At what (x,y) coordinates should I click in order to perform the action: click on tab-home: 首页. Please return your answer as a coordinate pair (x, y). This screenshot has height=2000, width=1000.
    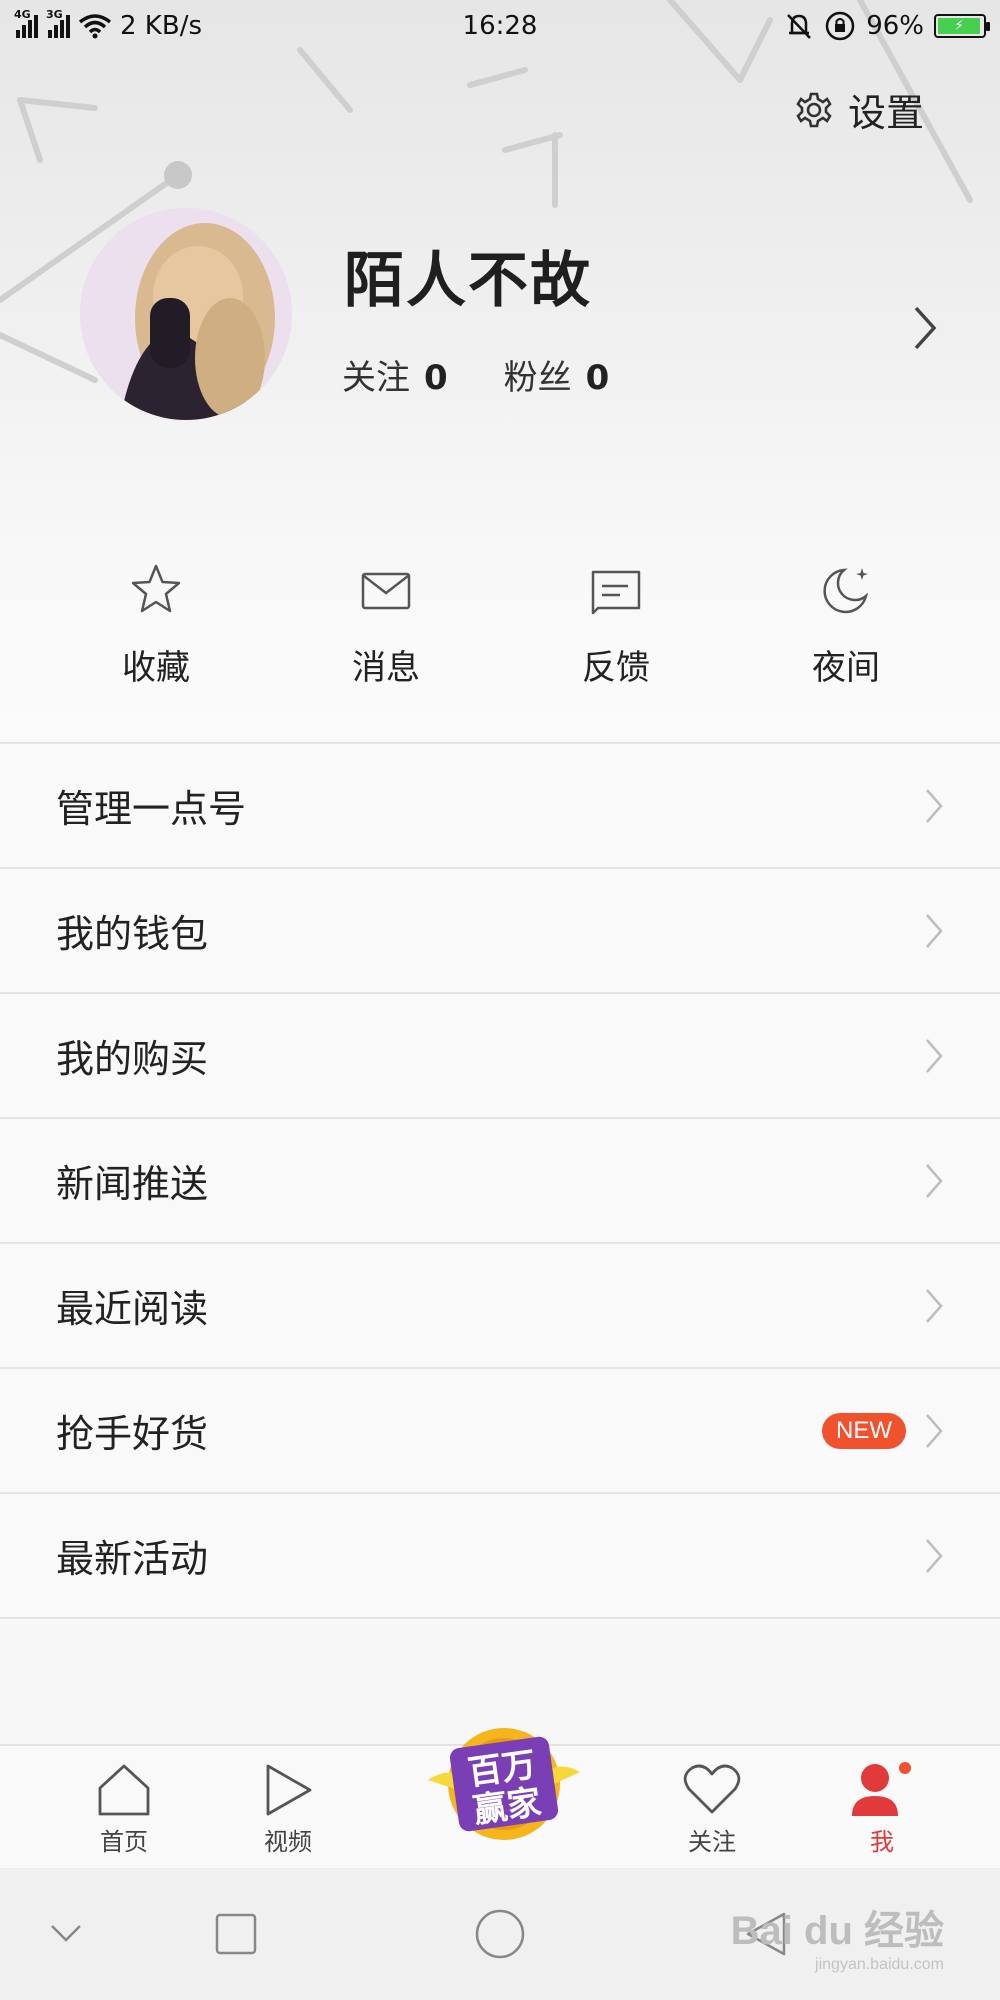
    Looking at the image, I should click on (124, 1809).